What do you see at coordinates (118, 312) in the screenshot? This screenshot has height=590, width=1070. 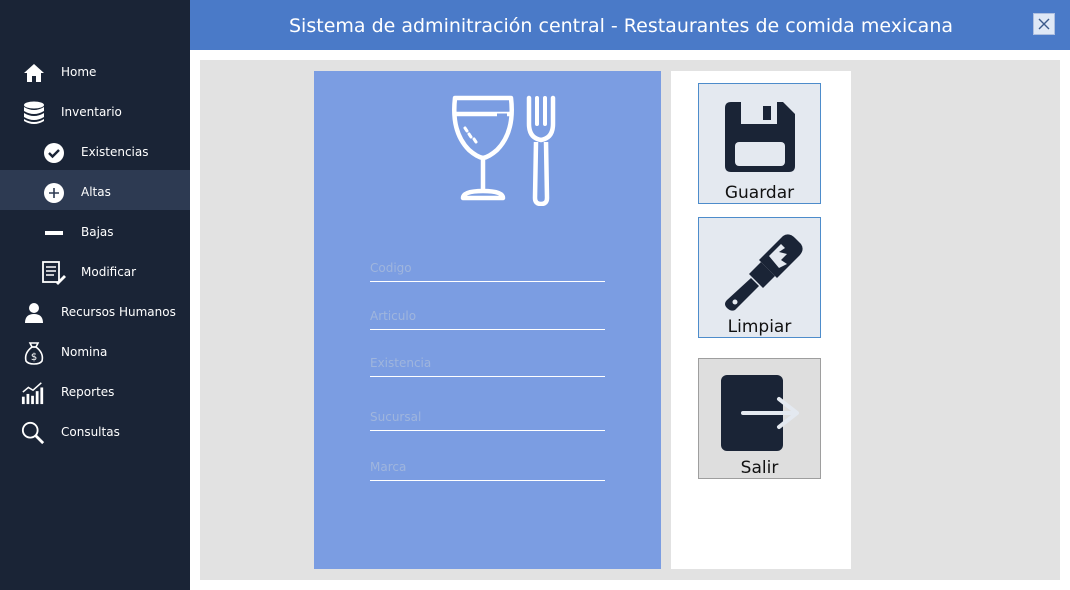 I see `sidebar-item-label: Recursos Humanos` at bounding box center [118, 312].